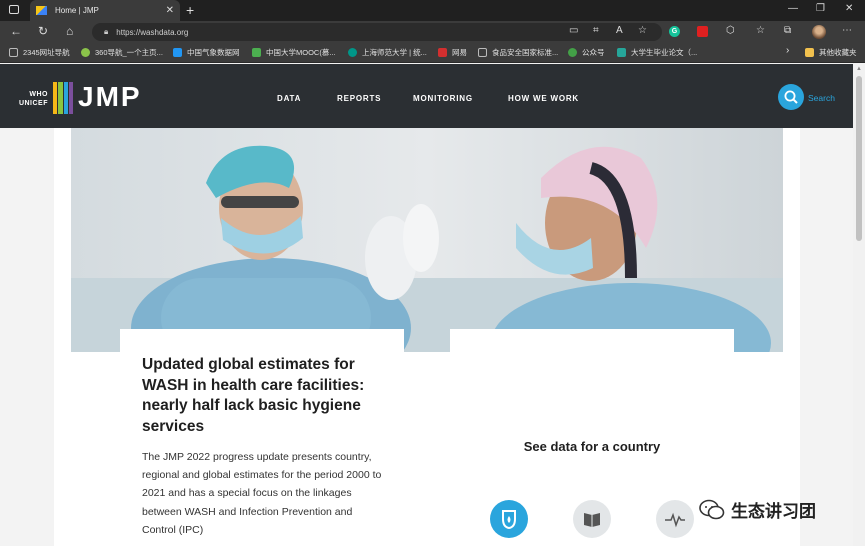 This screenshot has height=546, width=865. What do you see at coordinates (289, 98) in the screenshot?
I see `nav-data: DATA` at bounding box center [289, 98].